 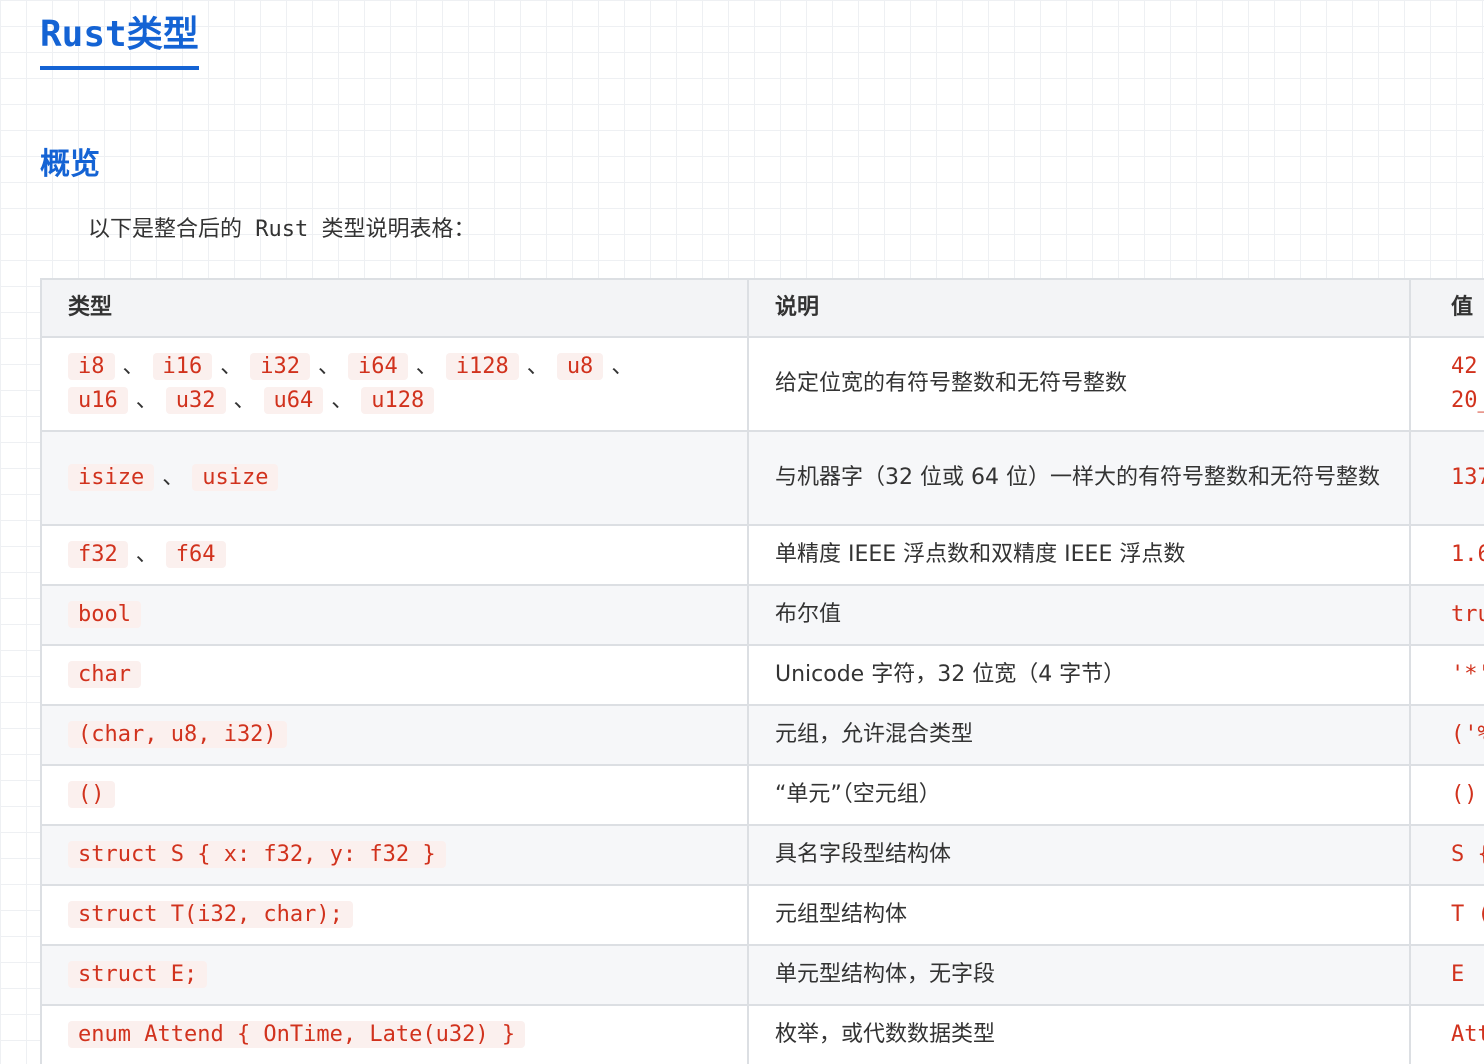 What do you see at coordinates (1467, 614) in the screenshot?
I see `value-text: tru` at bounding box center [1467, 614].